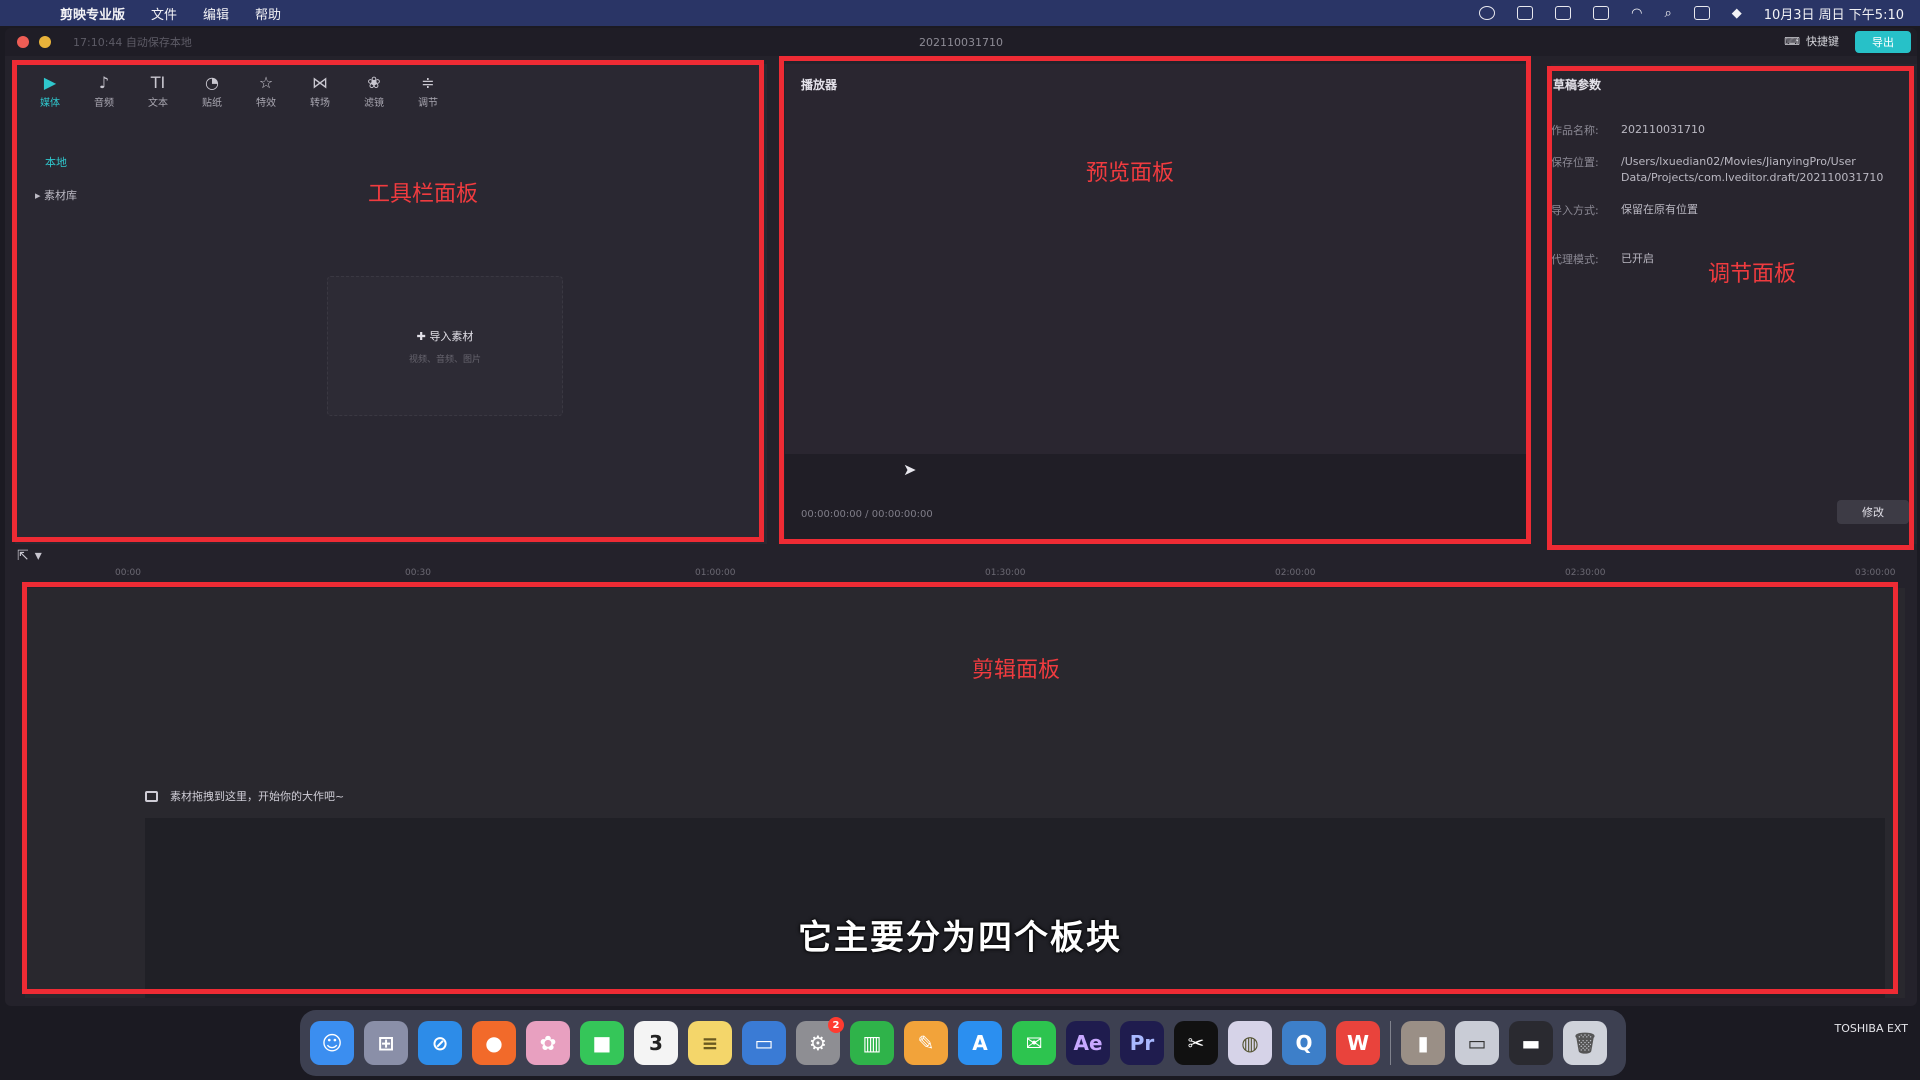  What do you see at coordinates (1822, 41) in the screenshot?
I see `shortcut-label: 快捷键` at bounding box center [1822, 41].